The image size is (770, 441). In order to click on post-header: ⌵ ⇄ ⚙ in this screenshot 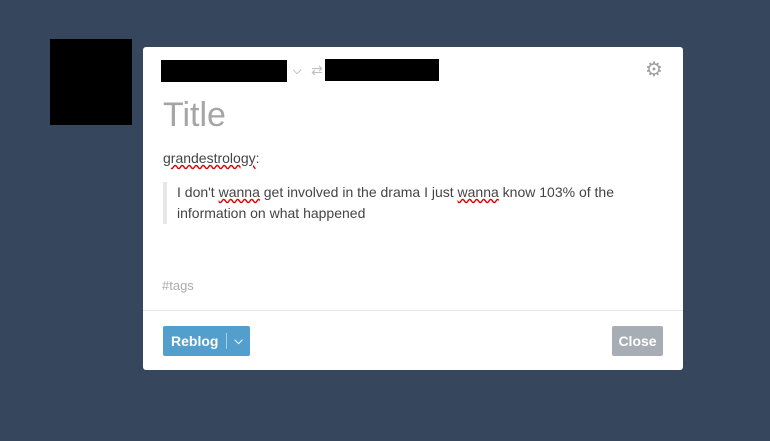, I will do `click(413, 71)`.